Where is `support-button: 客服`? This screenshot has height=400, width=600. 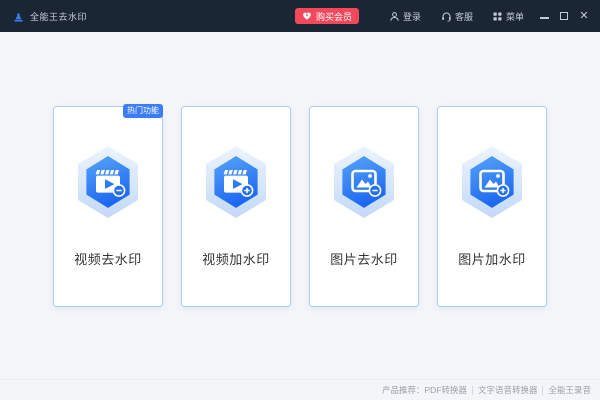
support-button: 客服 is located at coordinates (457, 16).